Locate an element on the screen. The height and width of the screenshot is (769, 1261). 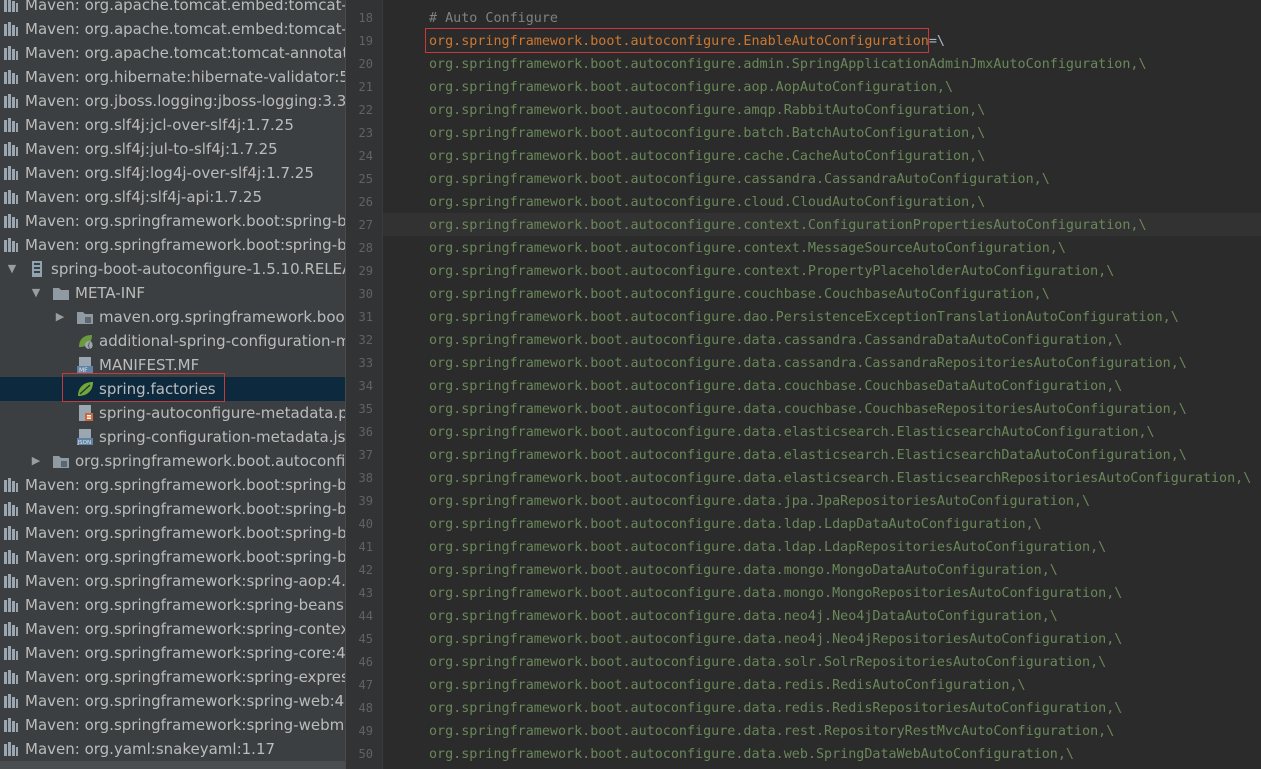
tree-item: Maven: org.yaml:snakeyaml:1.17 is located at coordinates (172, 749).